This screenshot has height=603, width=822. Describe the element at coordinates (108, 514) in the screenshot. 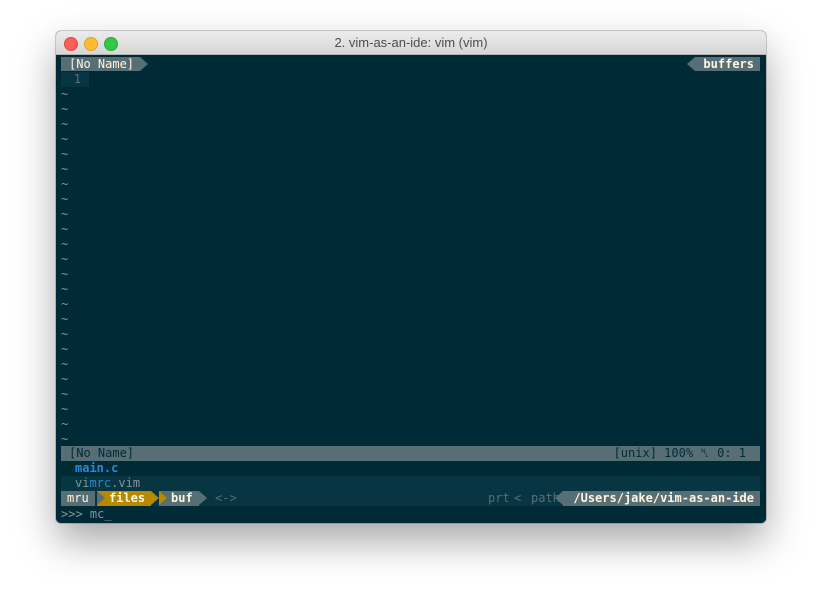

I see `cursor: _` at that location.